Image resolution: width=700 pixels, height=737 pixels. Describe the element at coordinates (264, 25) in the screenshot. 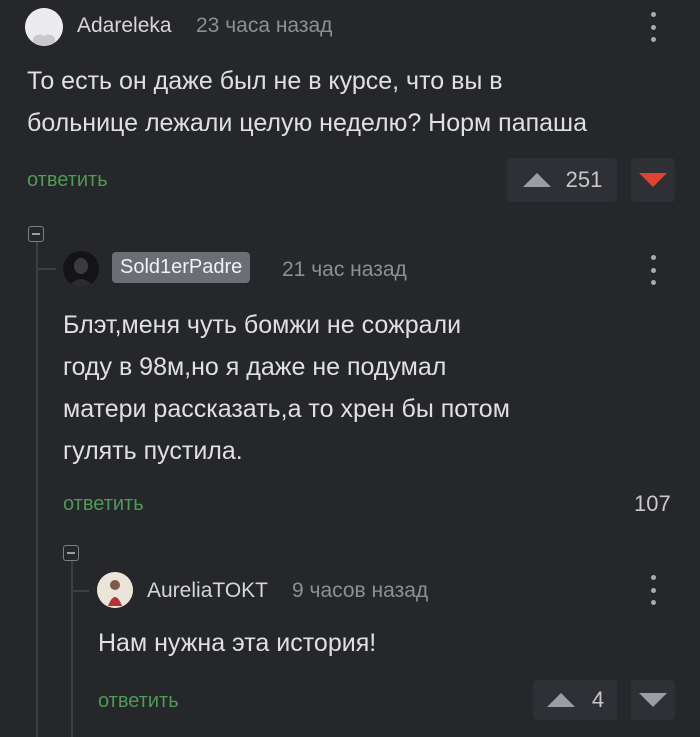

I see `timestamp: 23 часа назад` at that location.